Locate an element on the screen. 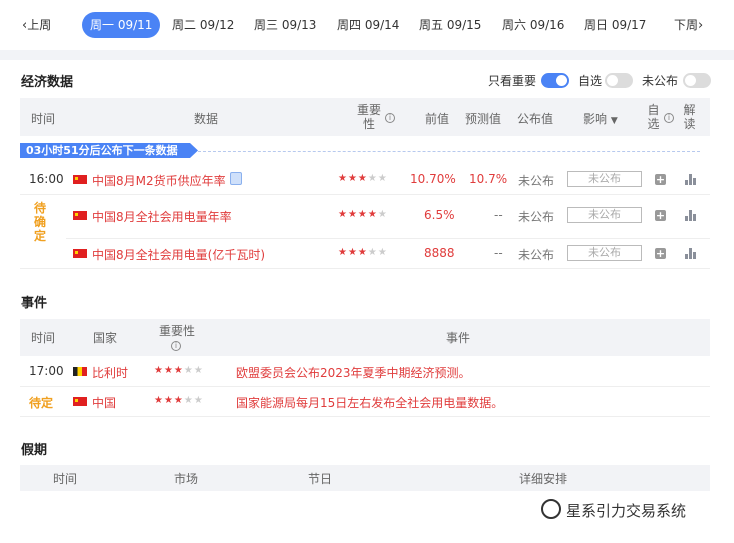  econ-row-2-name: 中国8月全社会用电量年率 is located at coordinates (162, 216).